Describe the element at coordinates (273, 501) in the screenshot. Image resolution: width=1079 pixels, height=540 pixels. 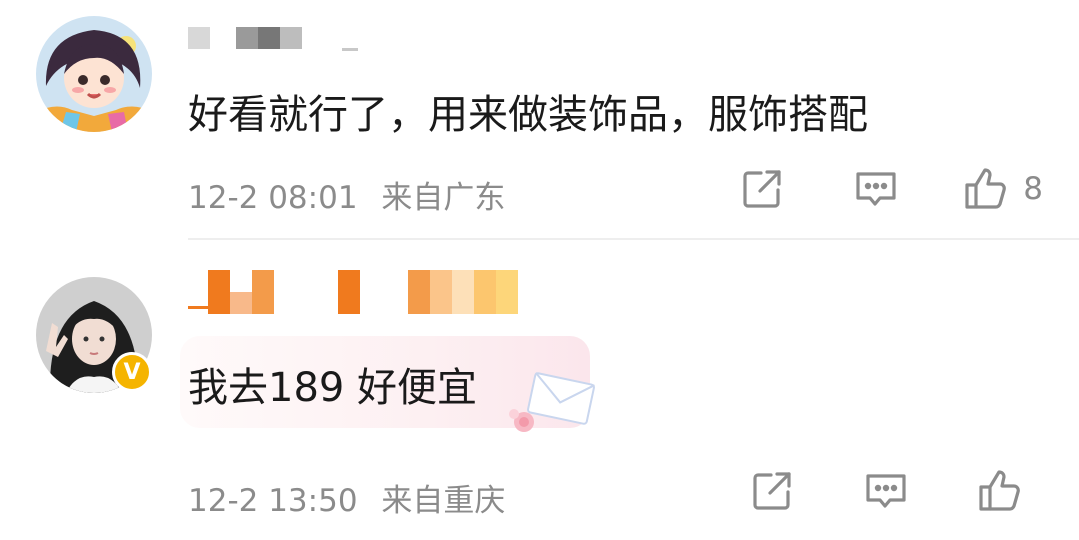
I see `comment-time: 12-2 13:50` at that location.